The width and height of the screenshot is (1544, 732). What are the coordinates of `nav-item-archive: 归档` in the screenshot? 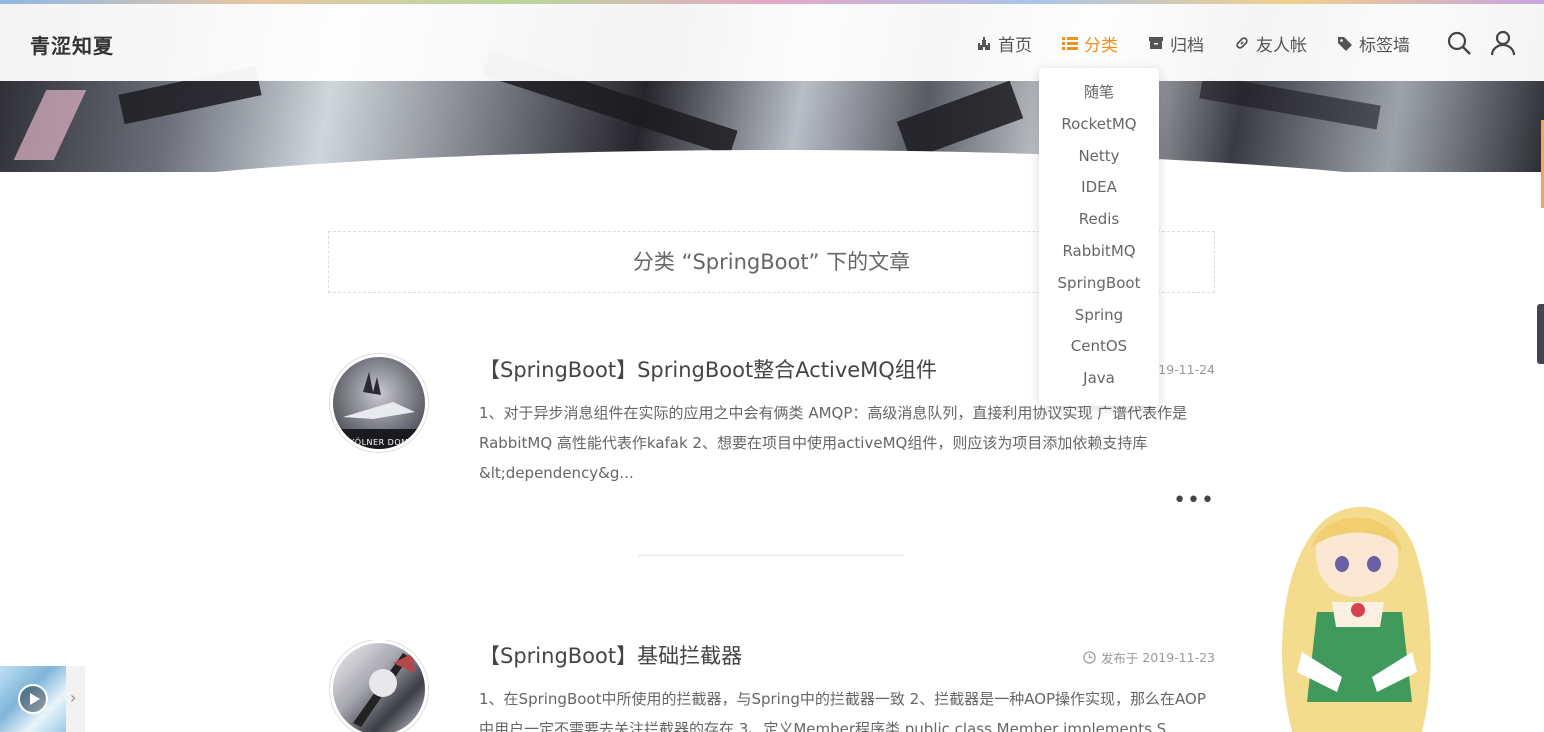 It's located at (1176, 43).